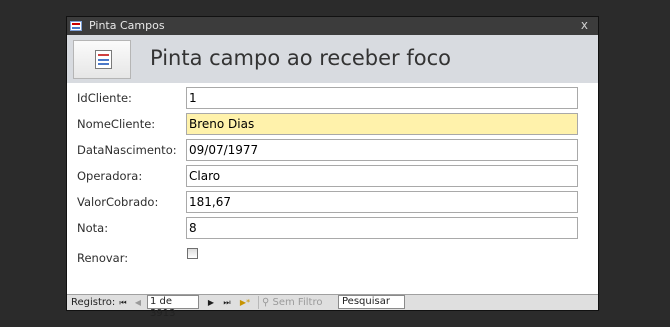  Describe the element at coordinates (76, 26) in the screenshot. I see `form-window-icon` at that location.